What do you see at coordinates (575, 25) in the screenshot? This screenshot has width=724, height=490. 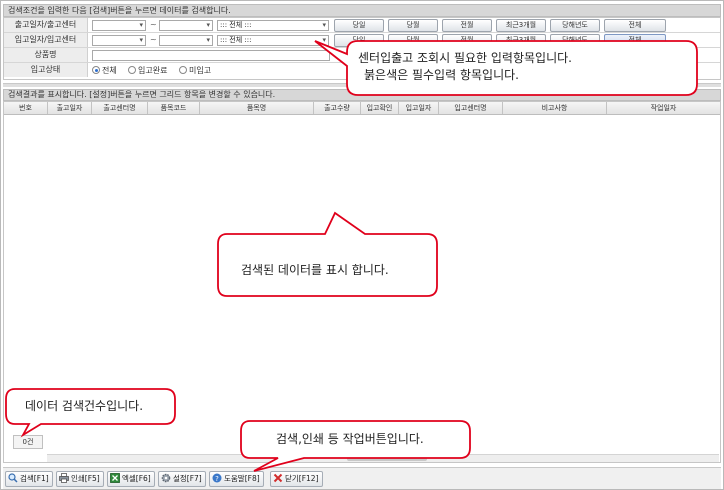 I see `outbound-this-year-button: 당해년도` at bounding box center [575, 25].